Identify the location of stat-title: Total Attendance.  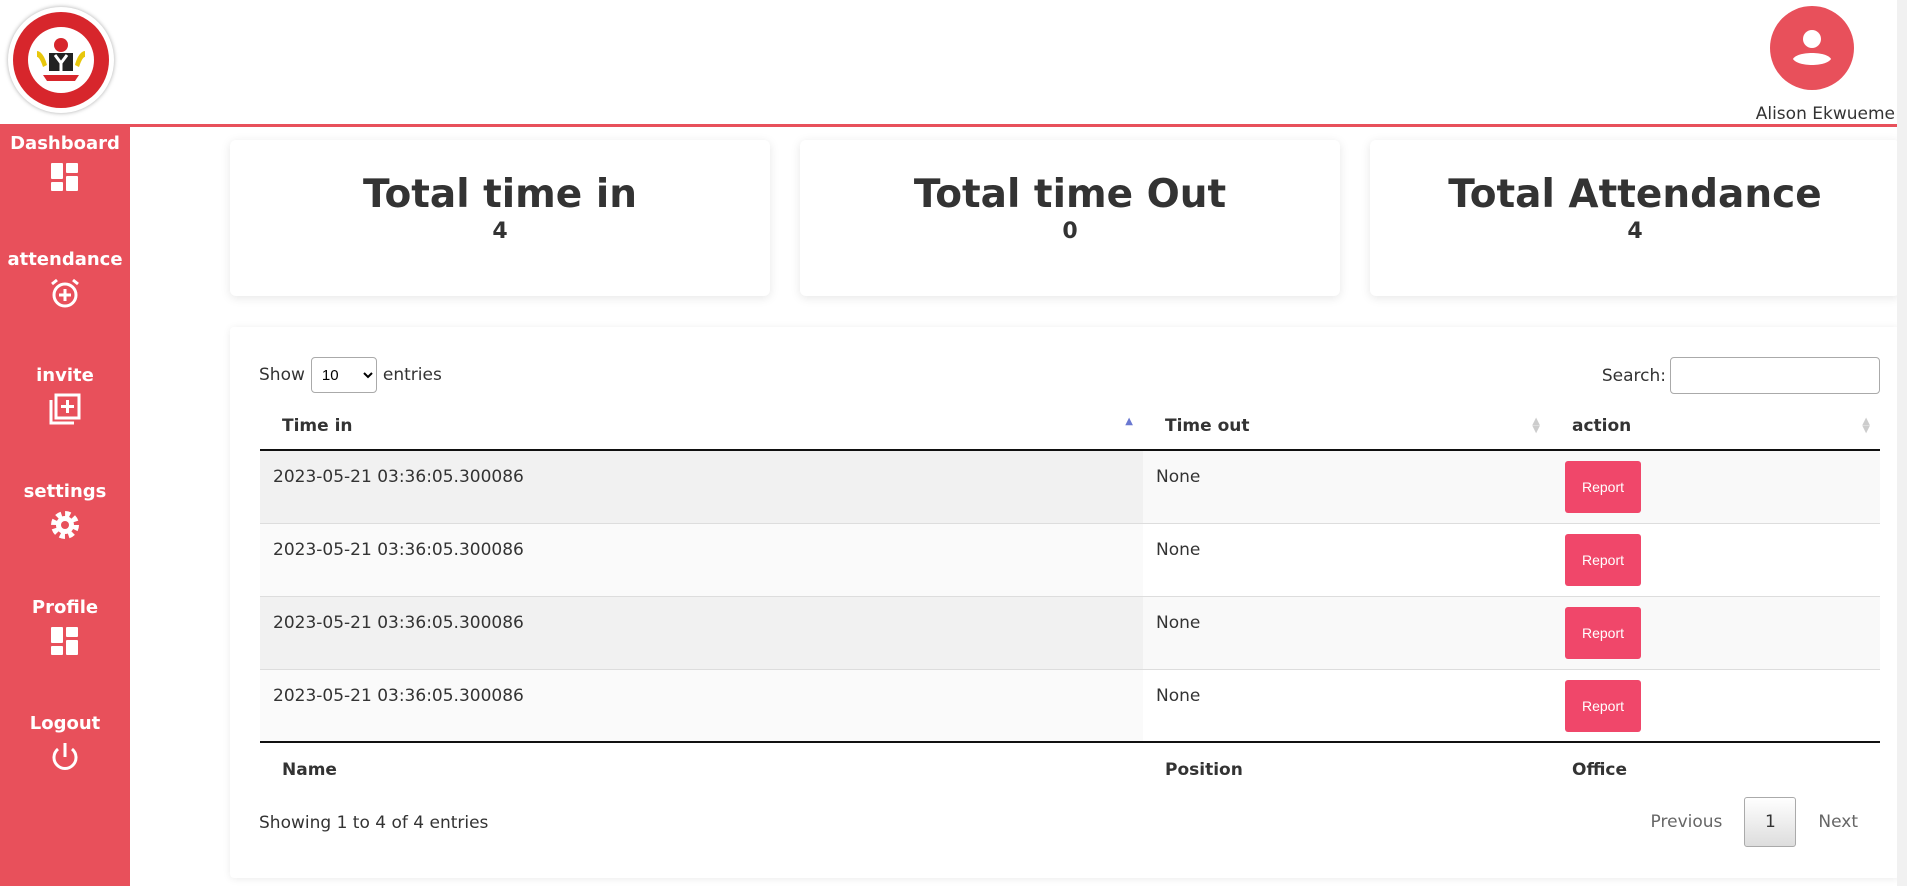
(1635, 194).